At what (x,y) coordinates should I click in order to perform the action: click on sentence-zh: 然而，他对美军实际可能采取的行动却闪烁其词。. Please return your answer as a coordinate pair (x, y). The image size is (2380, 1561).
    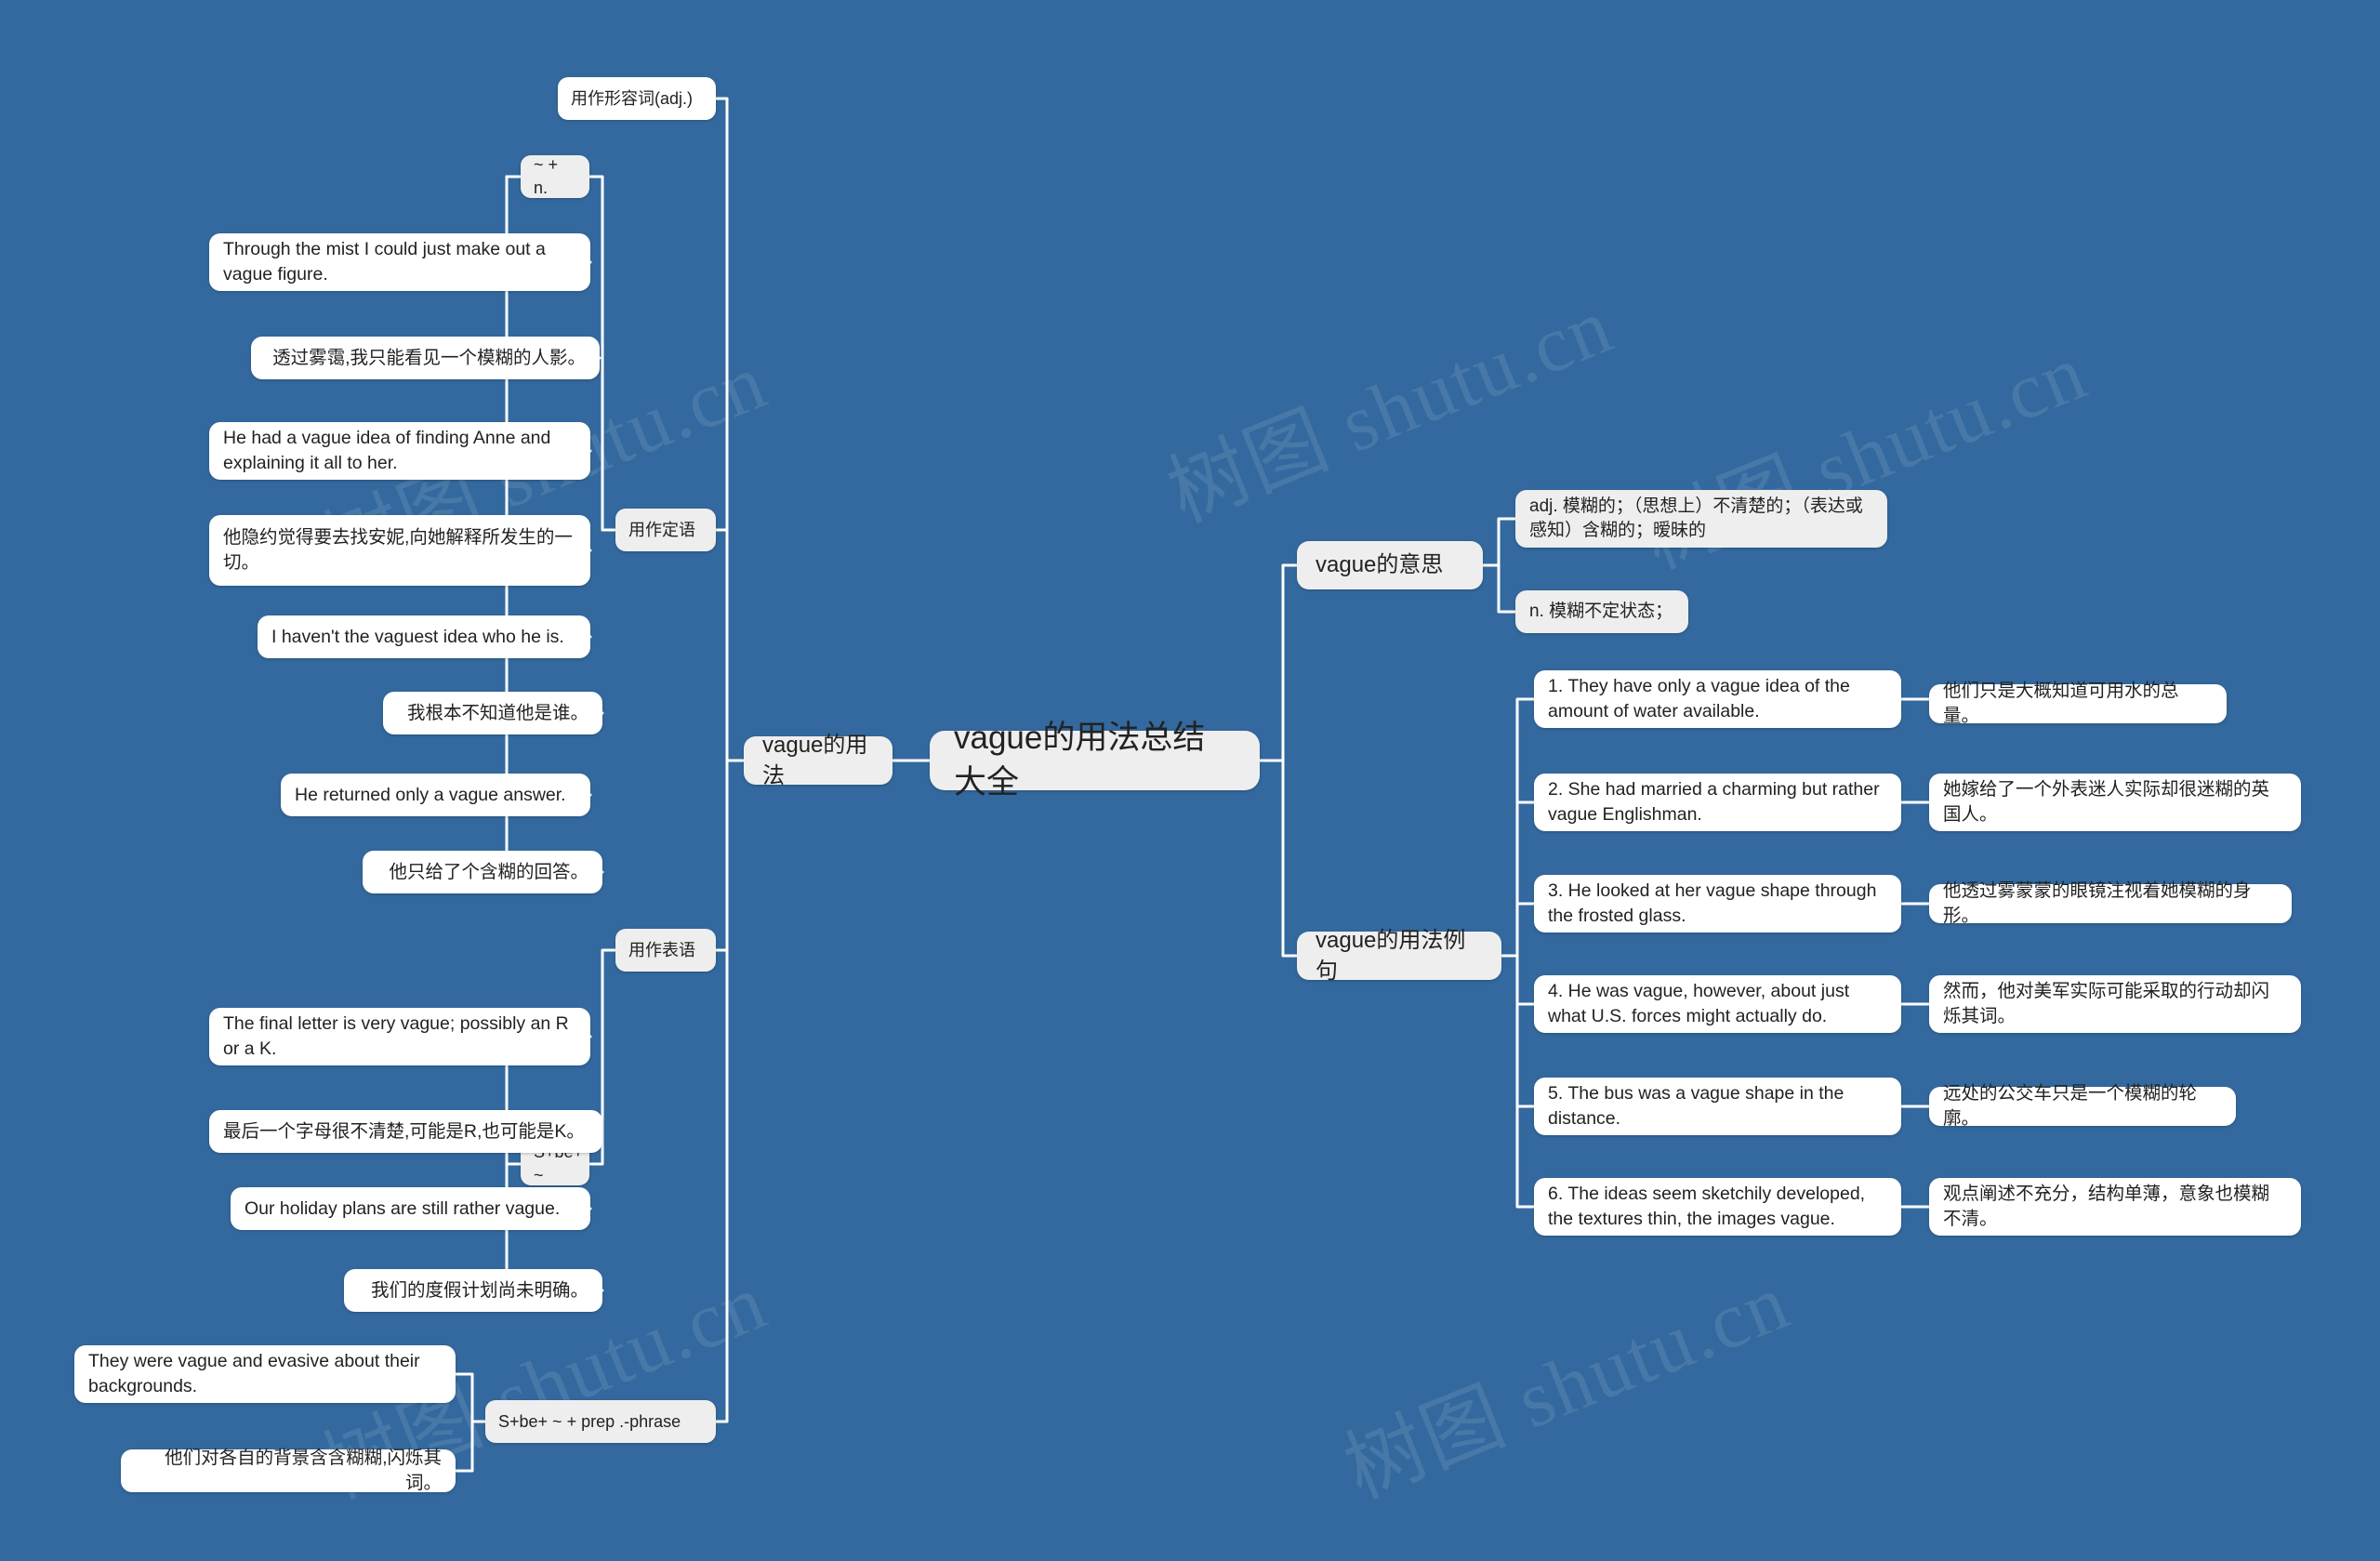
    Looking at the image, I should click on (2115, 1004).